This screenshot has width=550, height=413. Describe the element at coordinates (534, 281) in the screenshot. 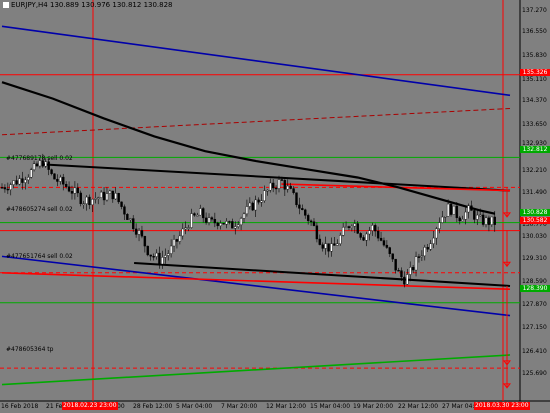

I see `price-tick: 128.590` at that location.